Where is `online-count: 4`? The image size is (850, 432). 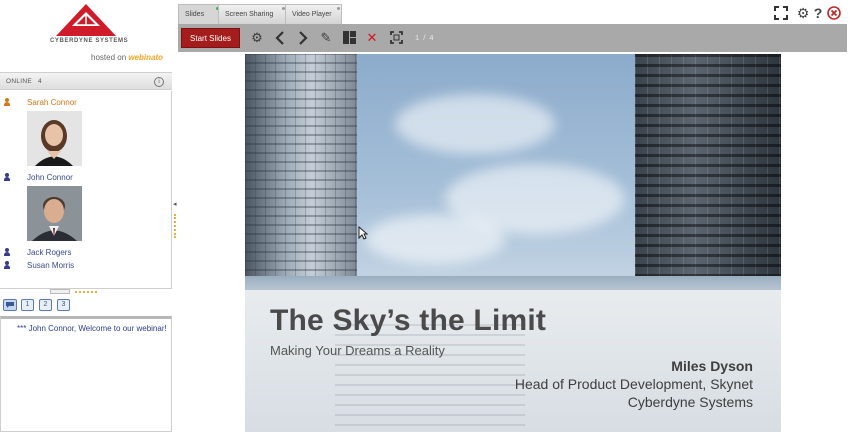
online-count: 4 is located at coordinates (40, 81).